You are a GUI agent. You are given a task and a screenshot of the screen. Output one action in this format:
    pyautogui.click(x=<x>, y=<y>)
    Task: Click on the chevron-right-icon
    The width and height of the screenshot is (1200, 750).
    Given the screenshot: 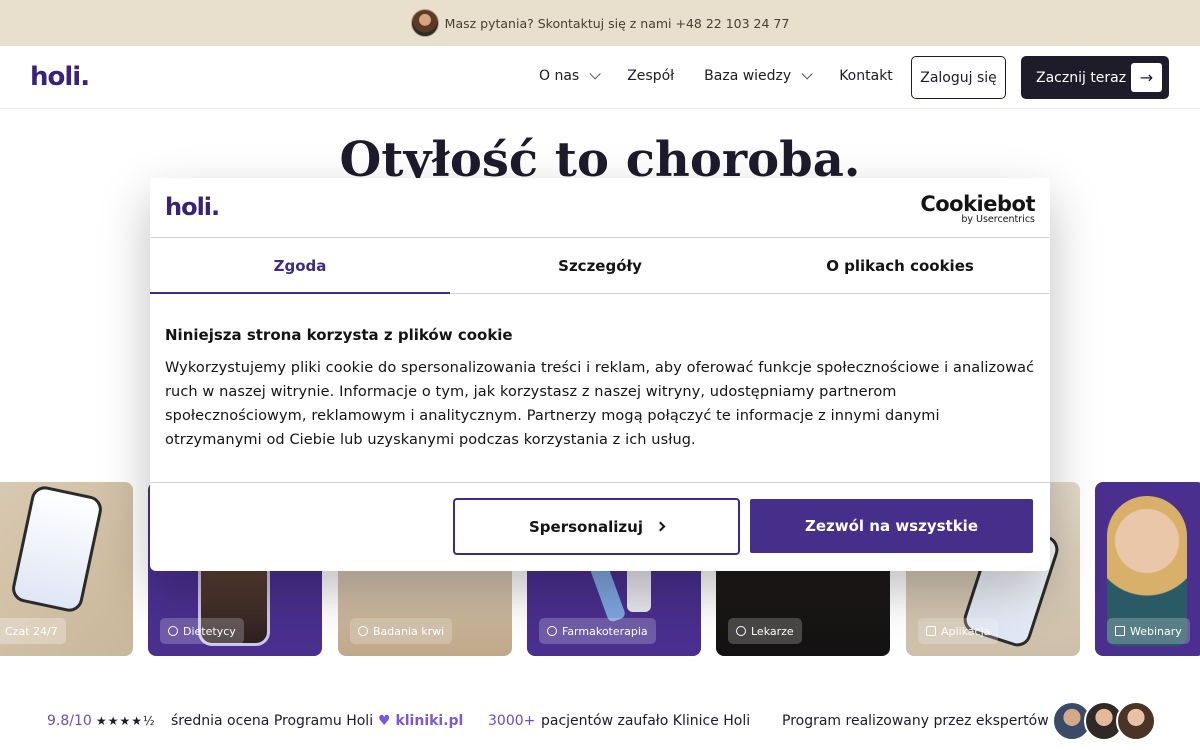 What is the action you would take?
    pyautogui.click(x=660, y=526)
    